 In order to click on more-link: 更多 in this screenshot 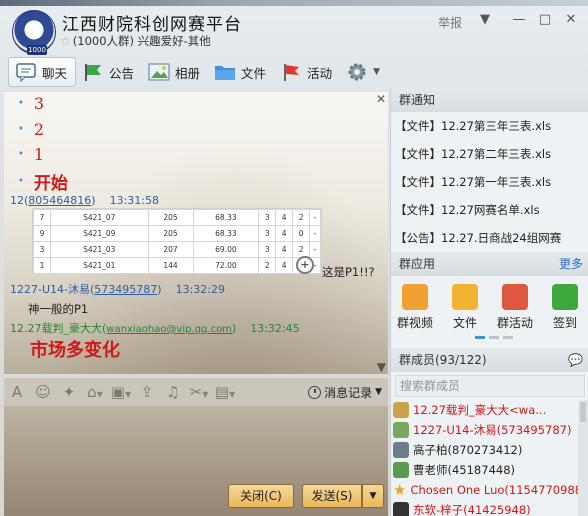, I will do `click(571, 264)`.